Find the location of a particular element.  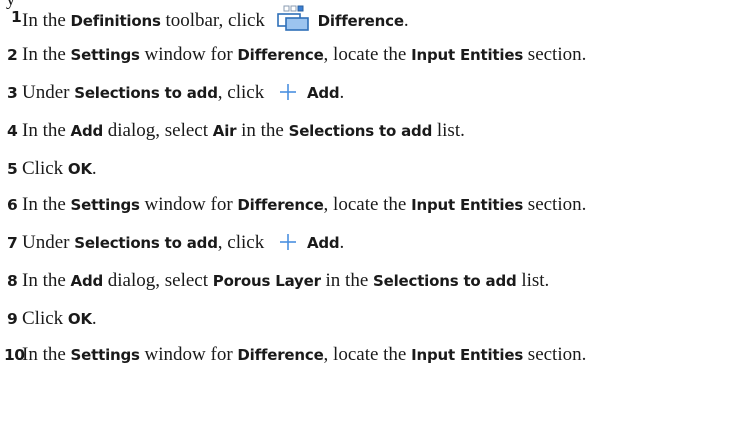

ui-element-label: Air is located at coordinates (224, 131).